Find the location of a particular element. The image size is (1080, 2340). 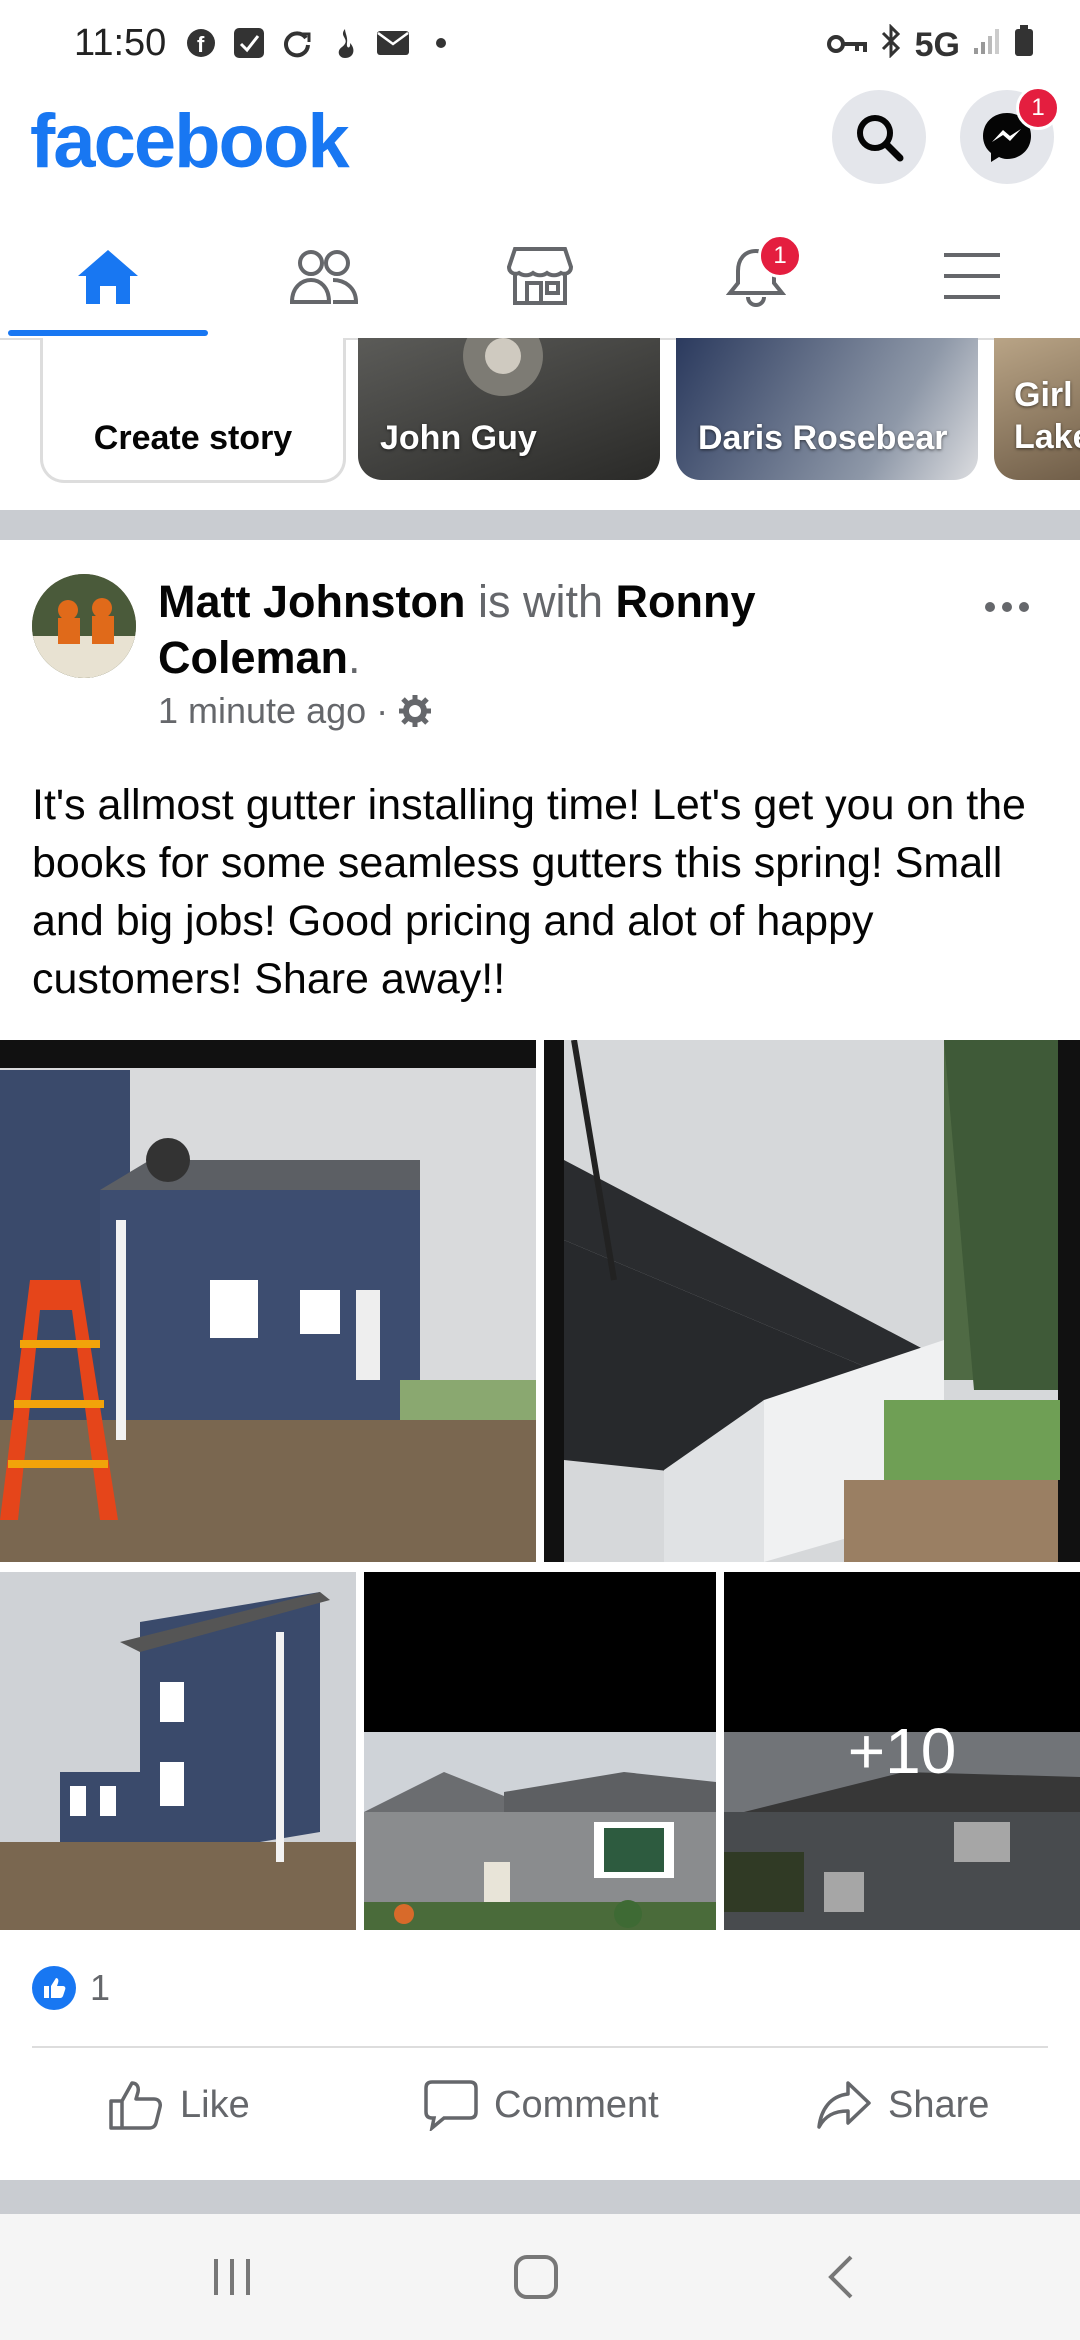

more-photos-count: +10 is located at coordinates (902, 1751).